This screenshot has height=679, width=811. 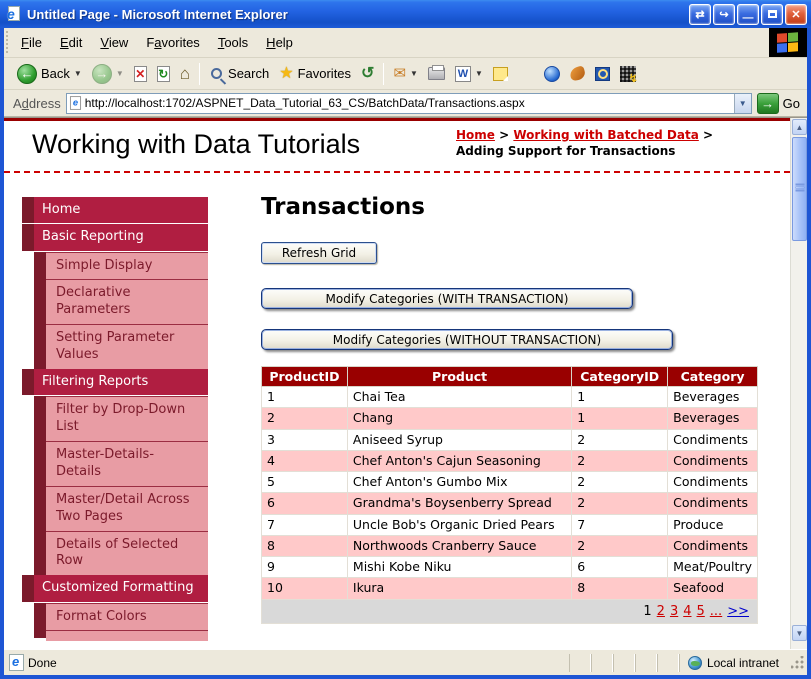 I want to click on toolbar-separator, so click(x=384, y=73).